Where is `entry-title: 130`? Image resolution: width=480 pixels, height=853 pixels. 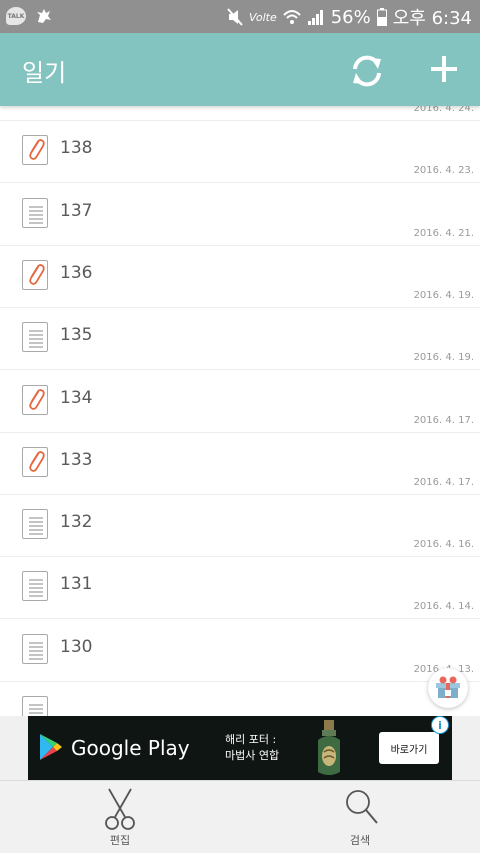
entry-title: 130 is located at coordinates (76, 646).